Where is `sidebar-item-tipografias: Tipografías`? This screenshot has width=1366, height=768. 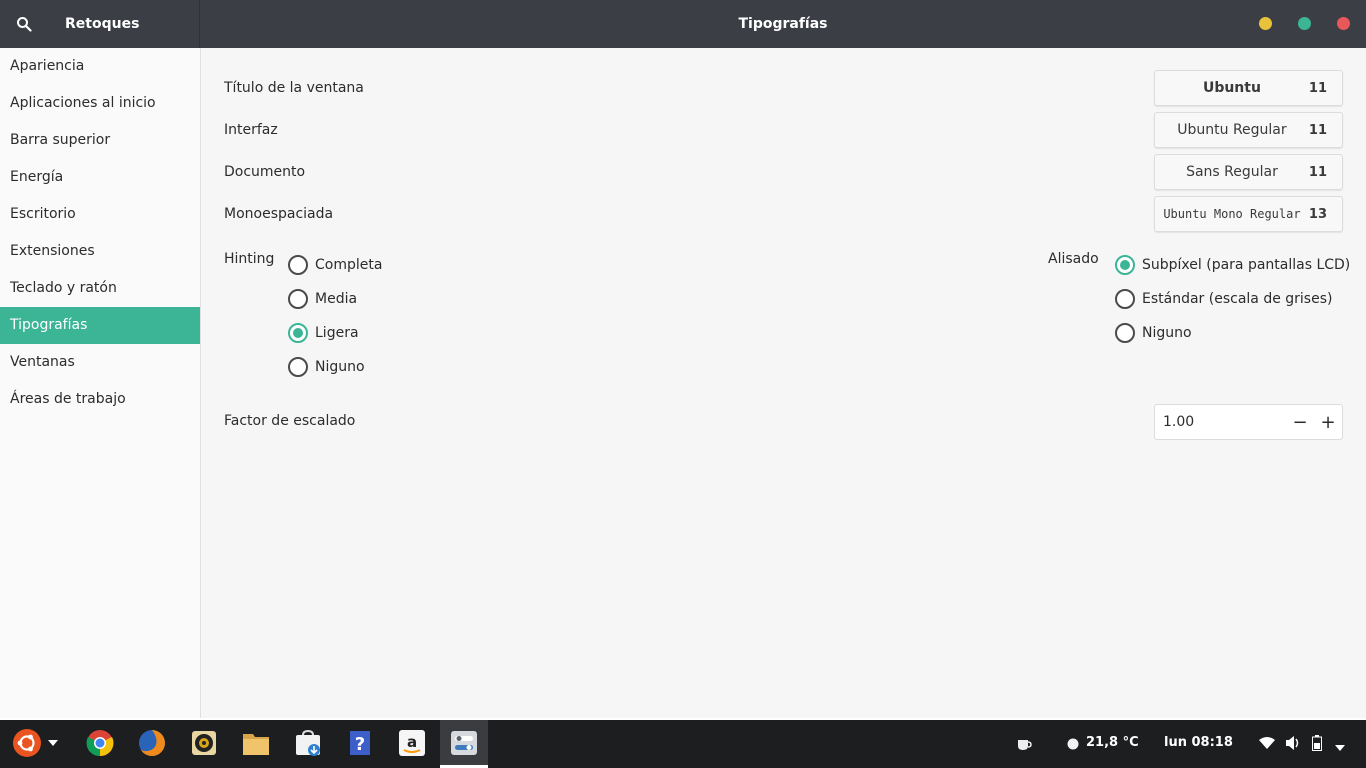 sidebar-item-tipografias: Tipografías is located at coordinates (100, 325).